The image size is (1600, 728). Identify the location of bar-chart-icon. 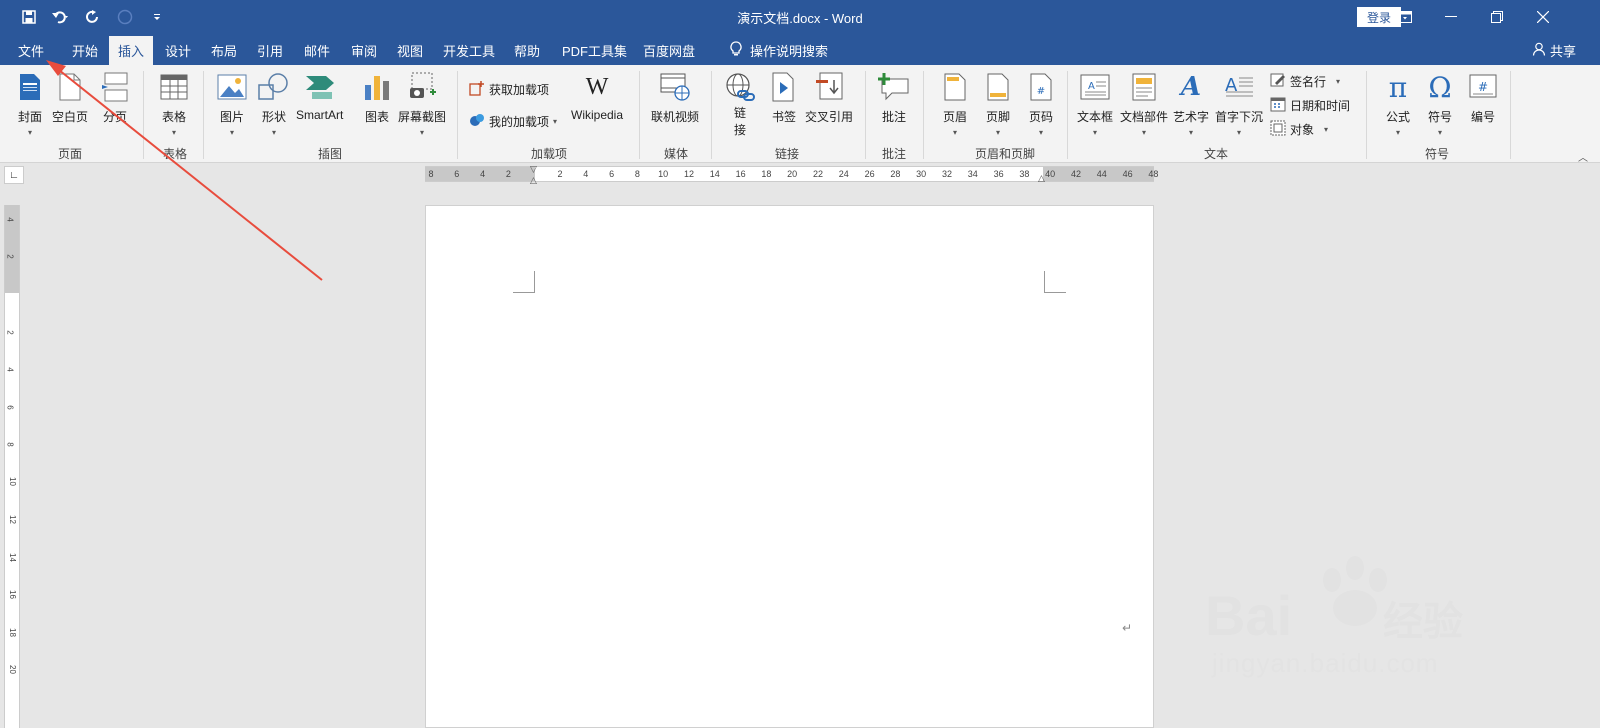
(377, 87).